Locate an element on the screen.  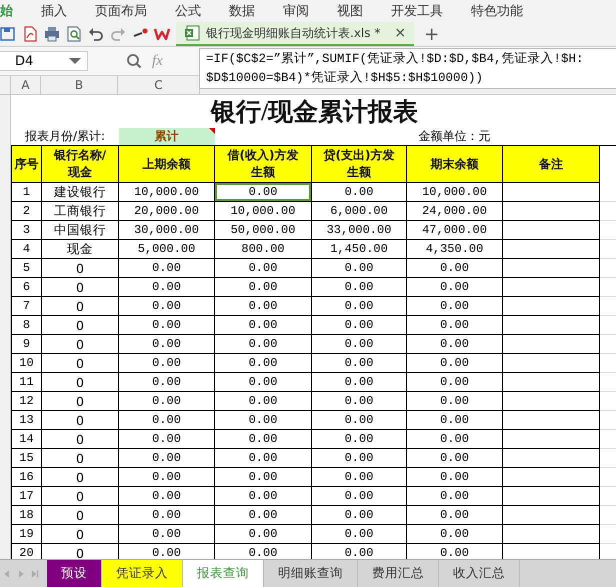
table-cell: 18 is located at coordinates (27, 515).